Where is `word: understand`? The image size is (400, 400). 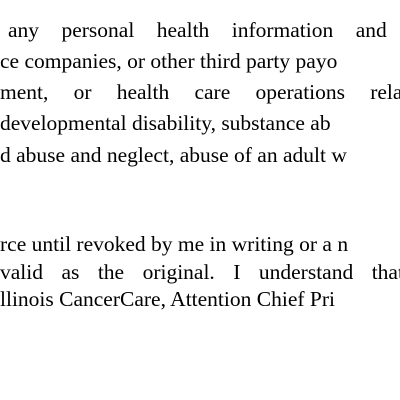
word: understand is located at coordinates (306, 272).